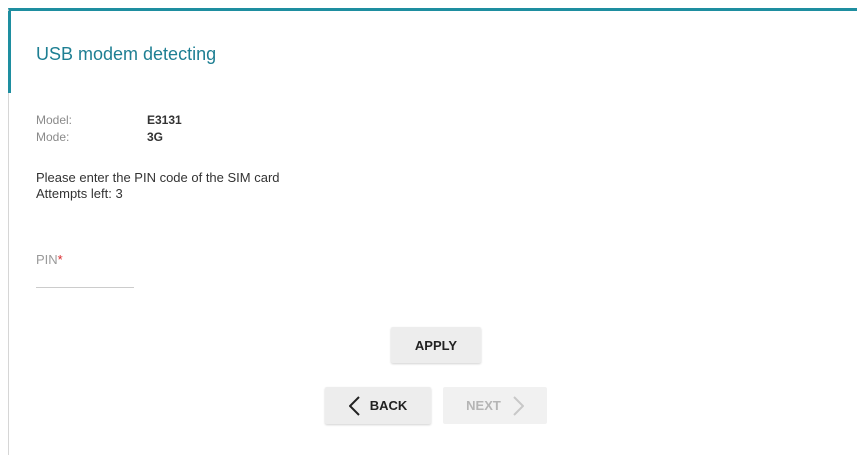 Image resolution: width=857 pixels, height=455 pixels. Describe the element at coordinates (53, 137) in the screenshot. I see `mode-label: Mode:` at that location.